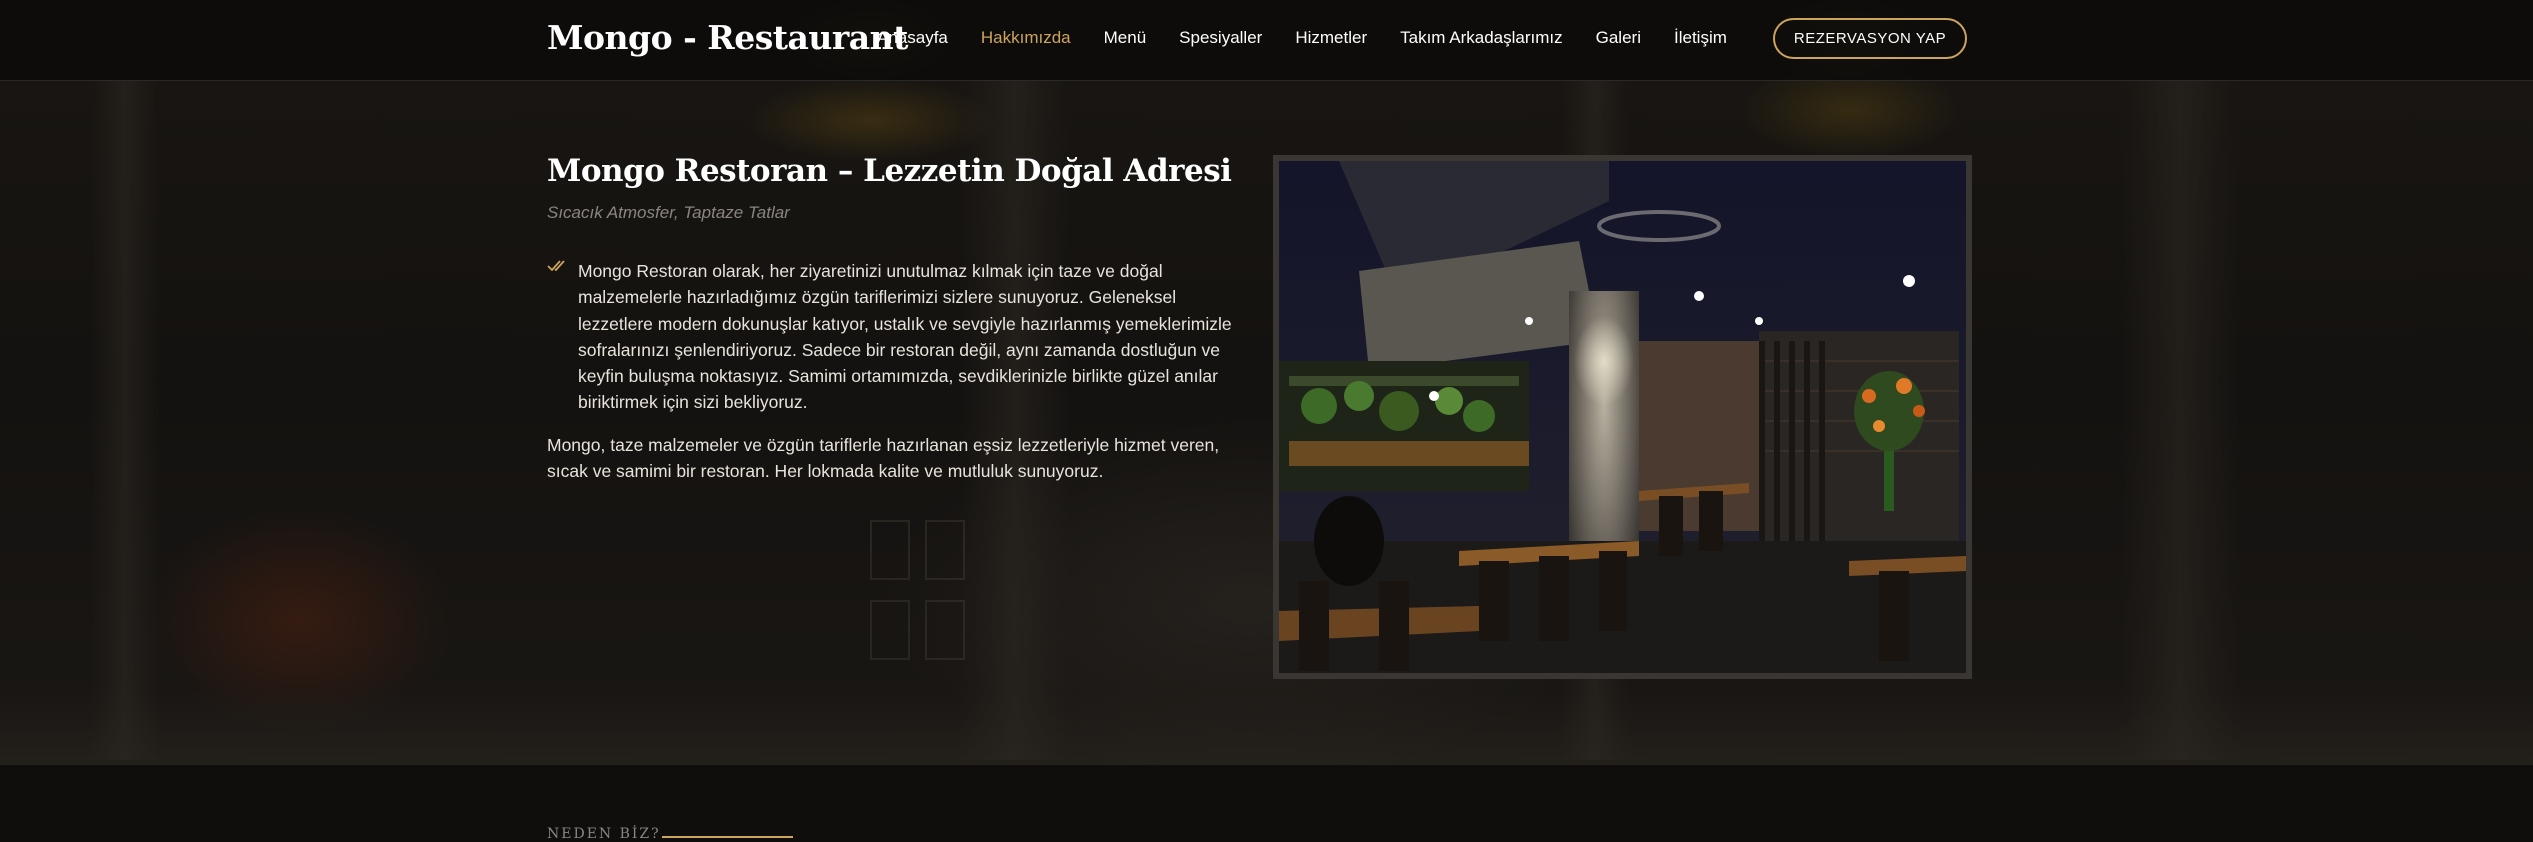 This screenshot has height=842, width=2533. I want to click on reservation-button: REZERVASYON YAP, so click(1870, 38).